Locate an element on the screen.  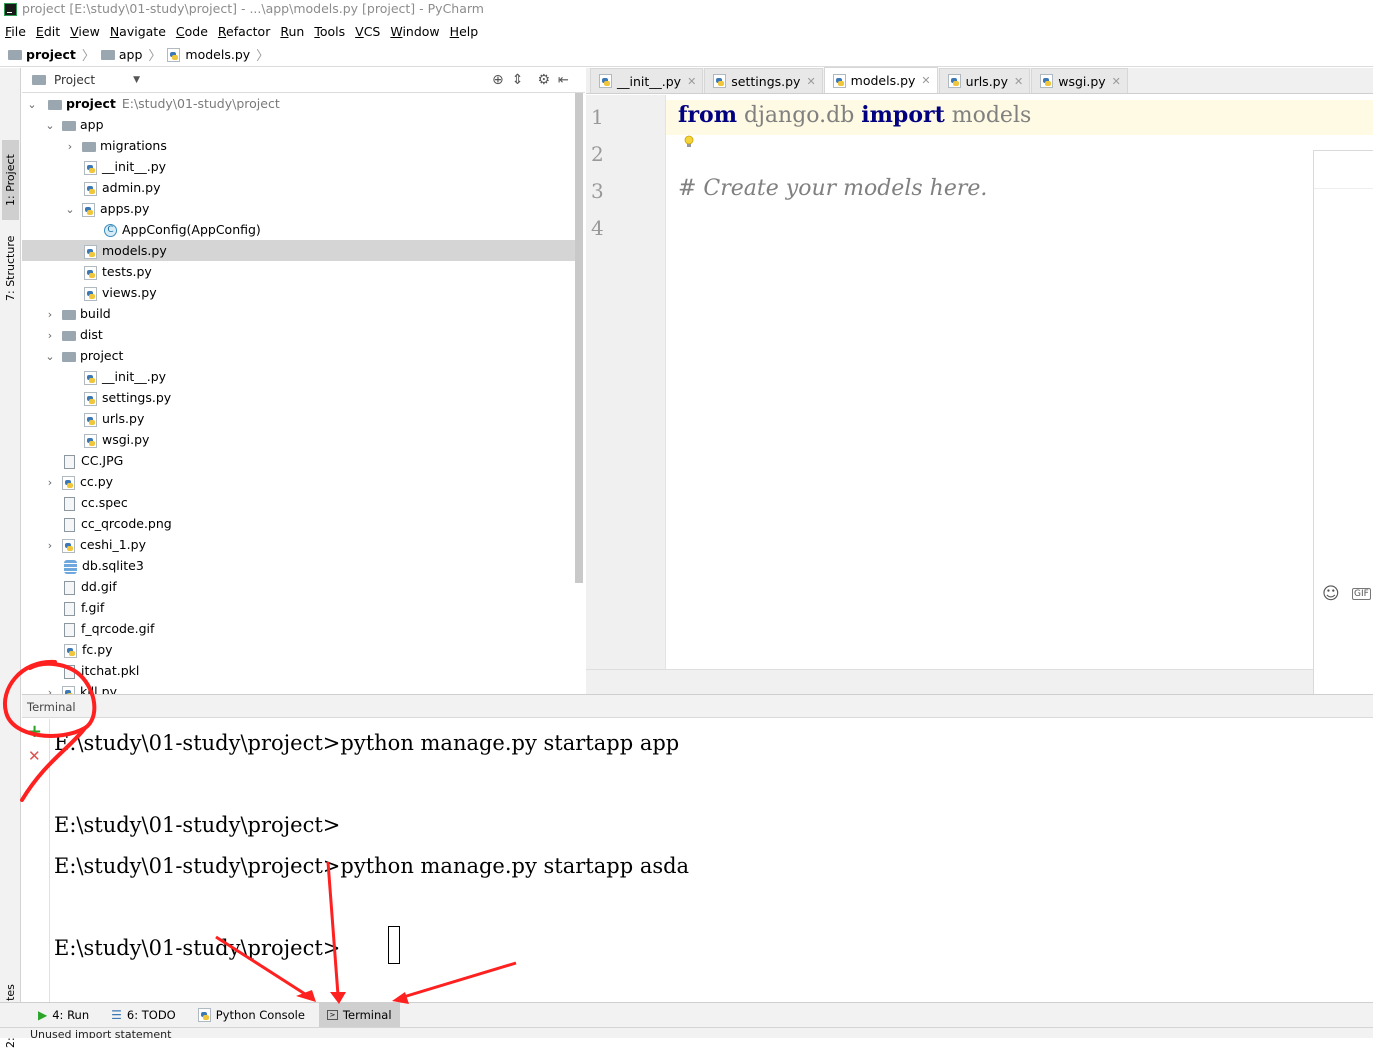
tree-item: › kill.py is located at coordinates (298, 687).